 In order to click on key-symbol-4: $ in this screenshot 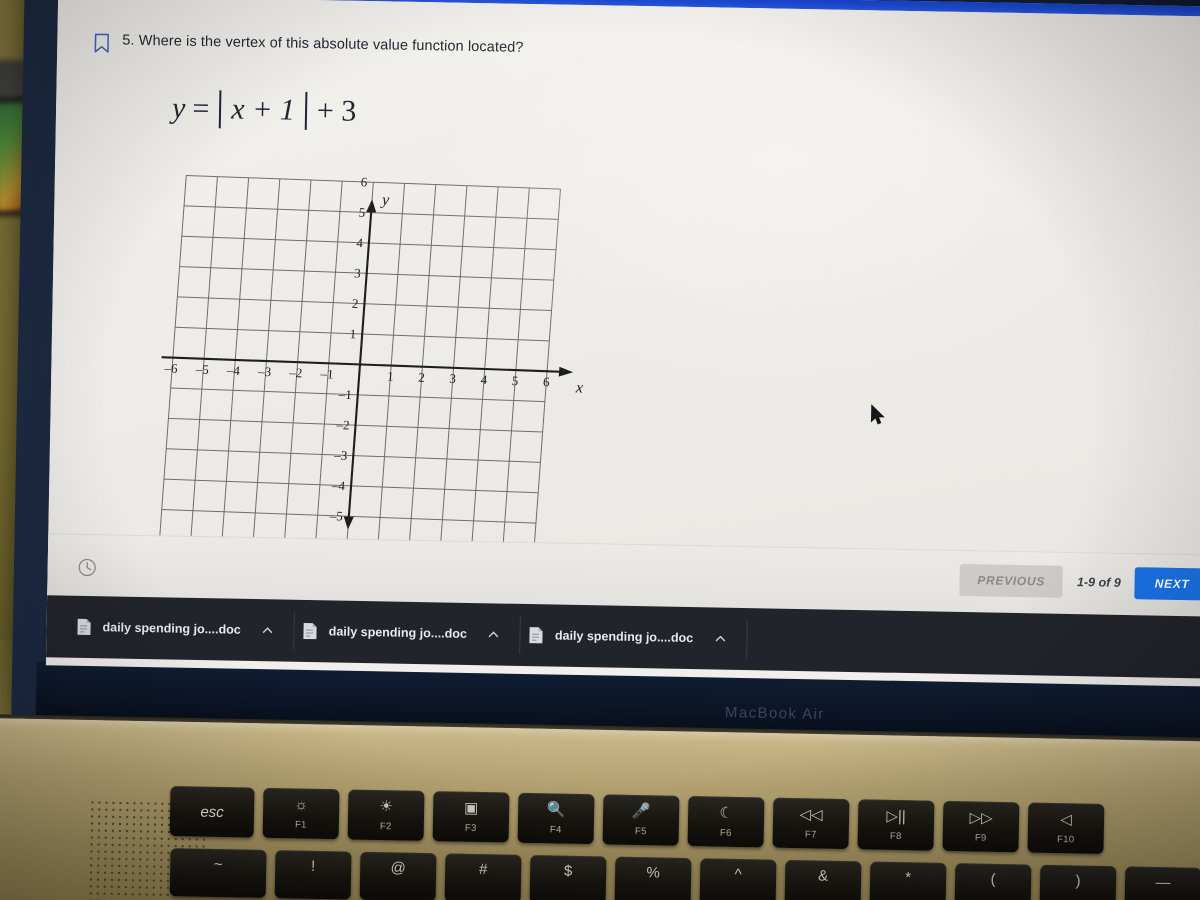, I will do `click(568, 877)`.